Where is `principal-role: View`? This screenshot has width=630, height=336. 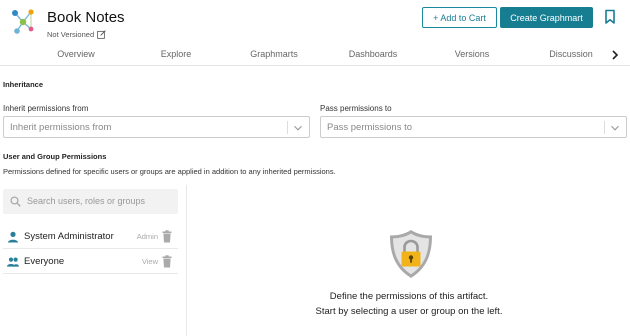 principal-role: View is located at coordinates (149, 261).